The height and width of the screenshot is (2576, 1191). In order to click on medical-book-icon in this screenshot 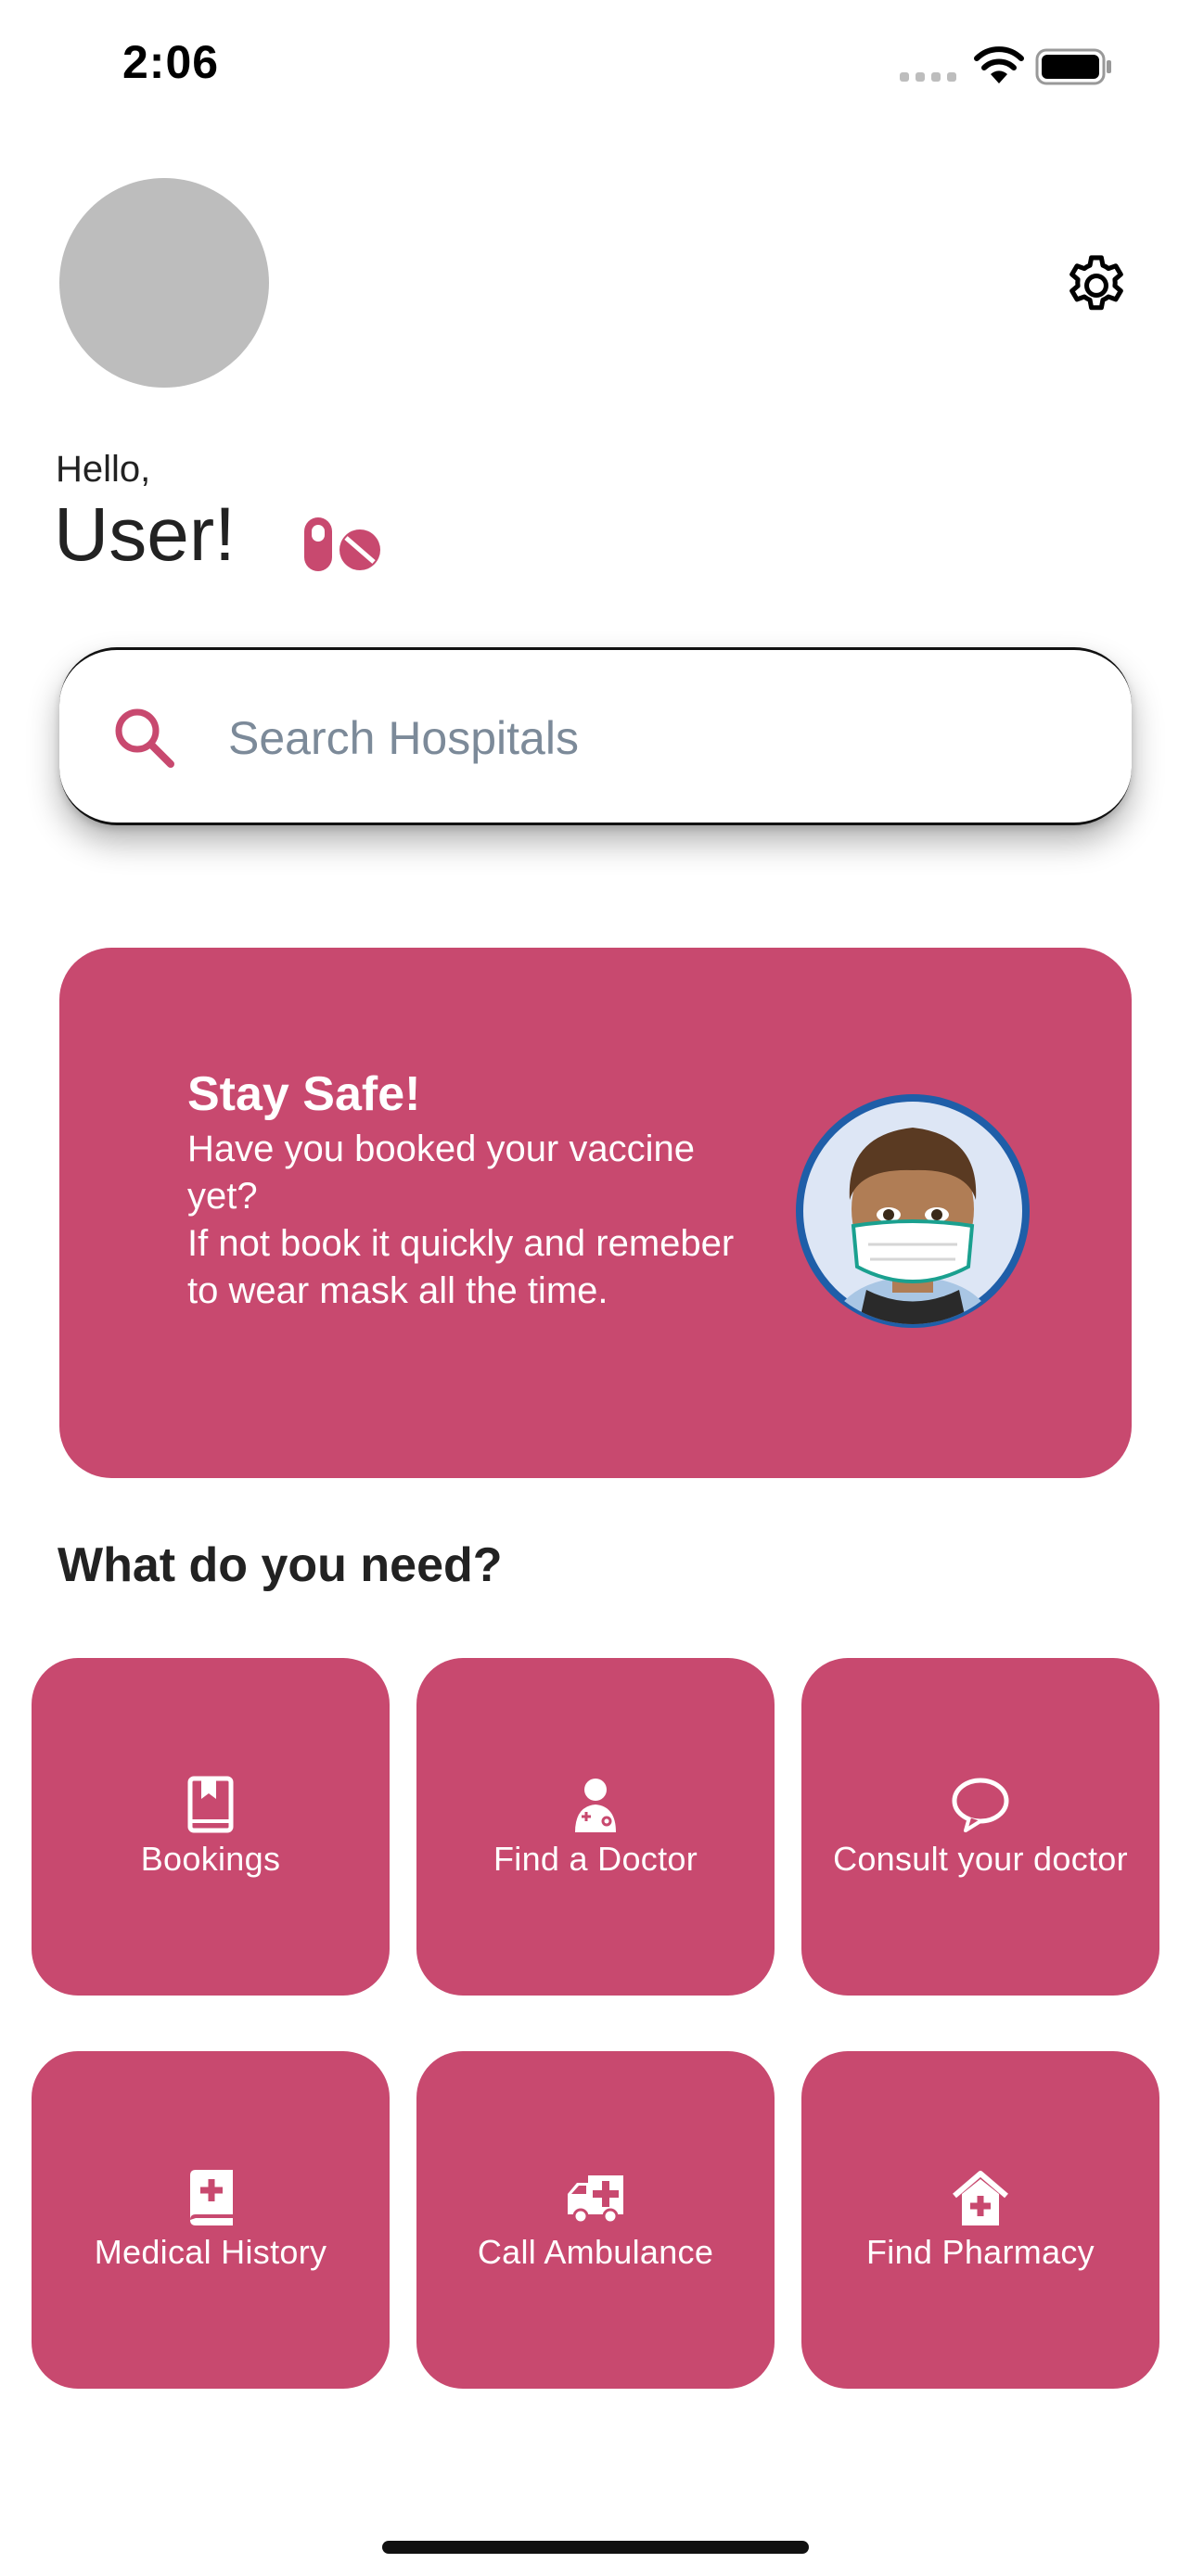, I will do `click(211, 2197)`.